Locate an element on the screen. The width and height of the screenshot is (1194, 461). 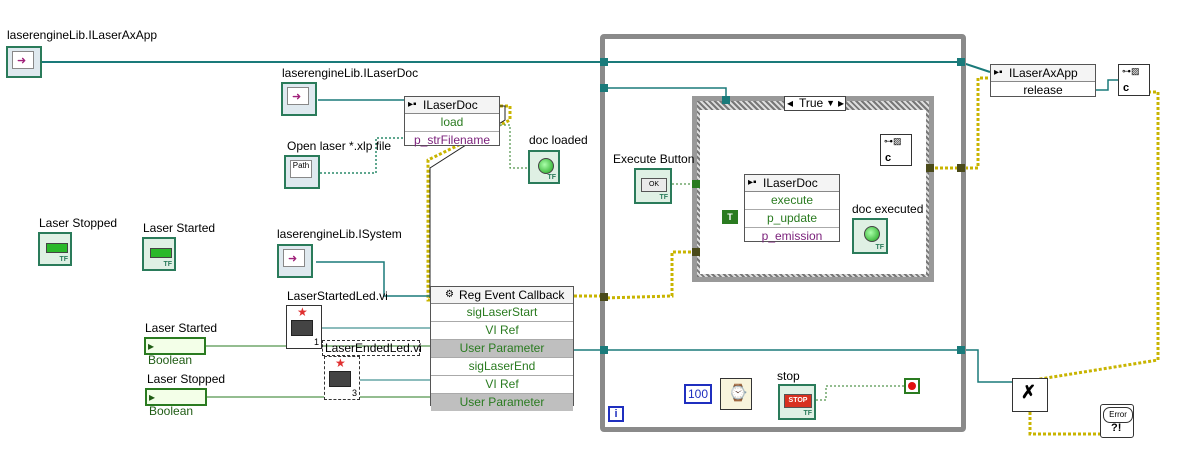
doc-refnum-constant: ➜ is located at coordinates (299, 99).